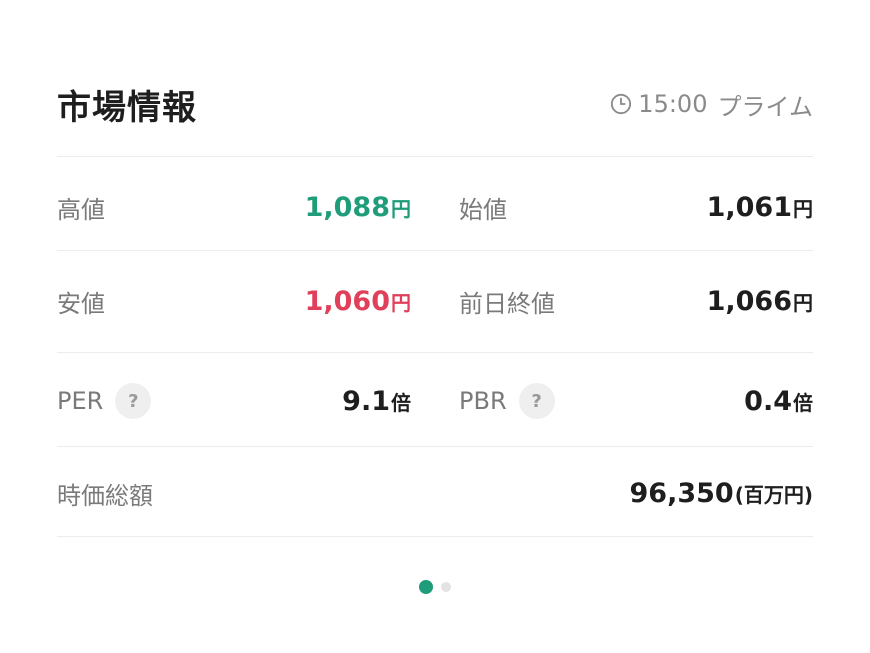 The height and width of the screenshot is (653, 870). What do you see at coordinates (446, 587) in the screenshot?
I see `pager-dot` at bounding box center [446, 587].